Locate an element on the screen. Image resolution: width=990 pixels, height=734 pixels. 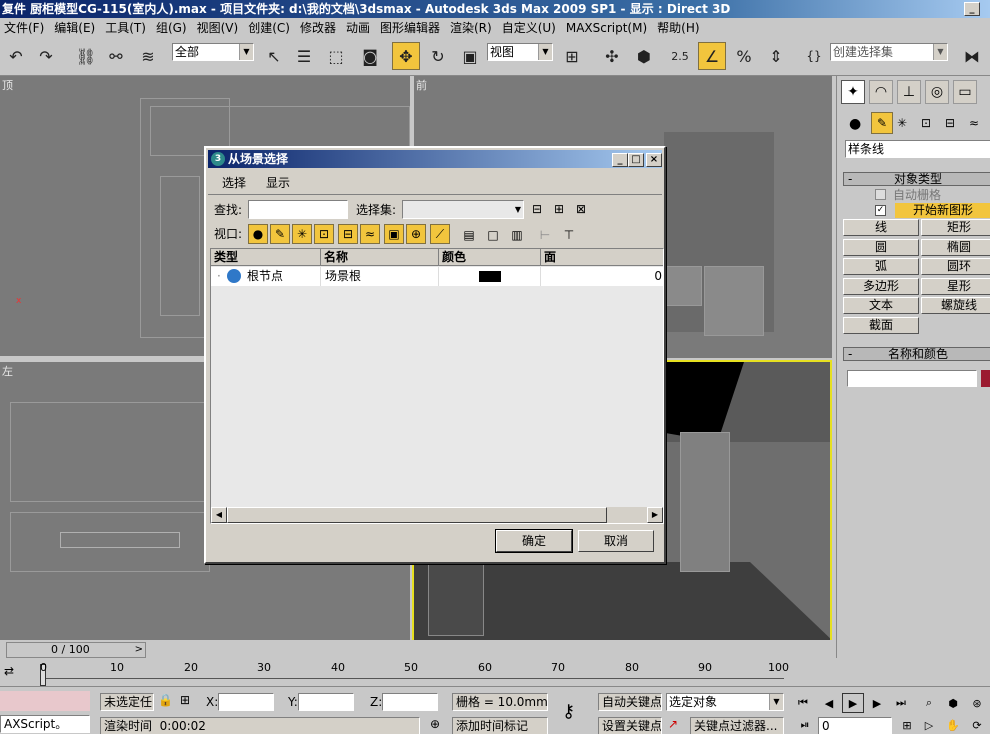
dialog-minimize-button: _ is located at coordinates (620, 160).